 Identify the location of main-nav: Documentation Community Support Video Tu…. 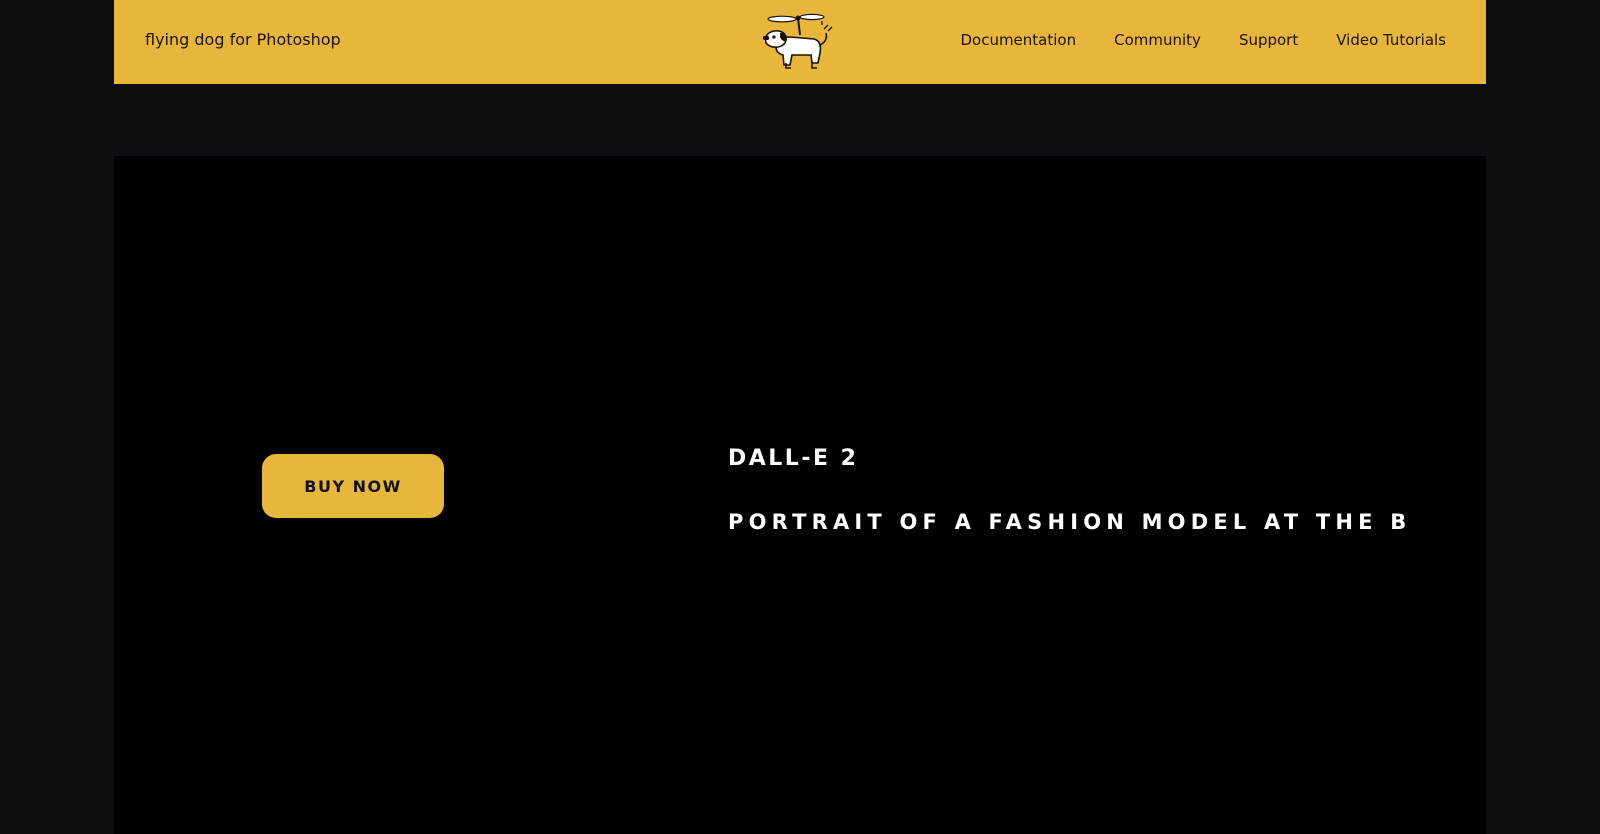
(1203, 40).